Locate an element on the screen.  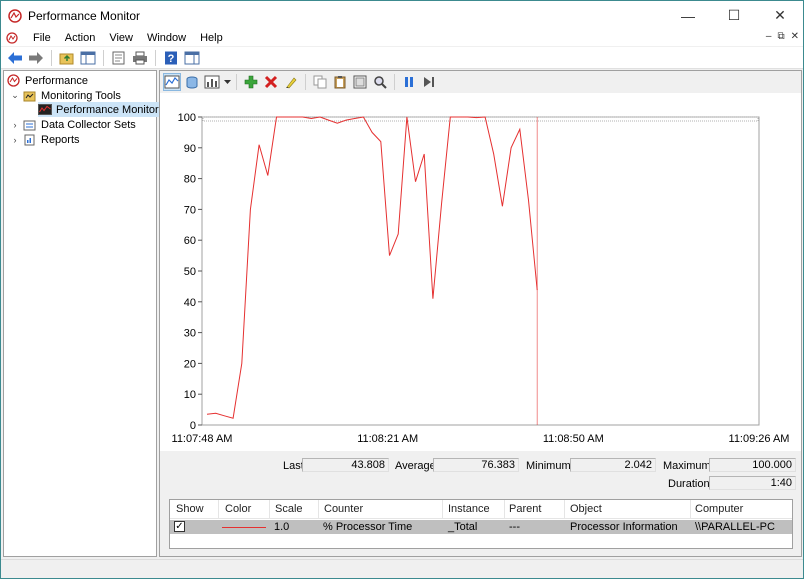
main-toolbar: ? is located at coordinates (402, 58).